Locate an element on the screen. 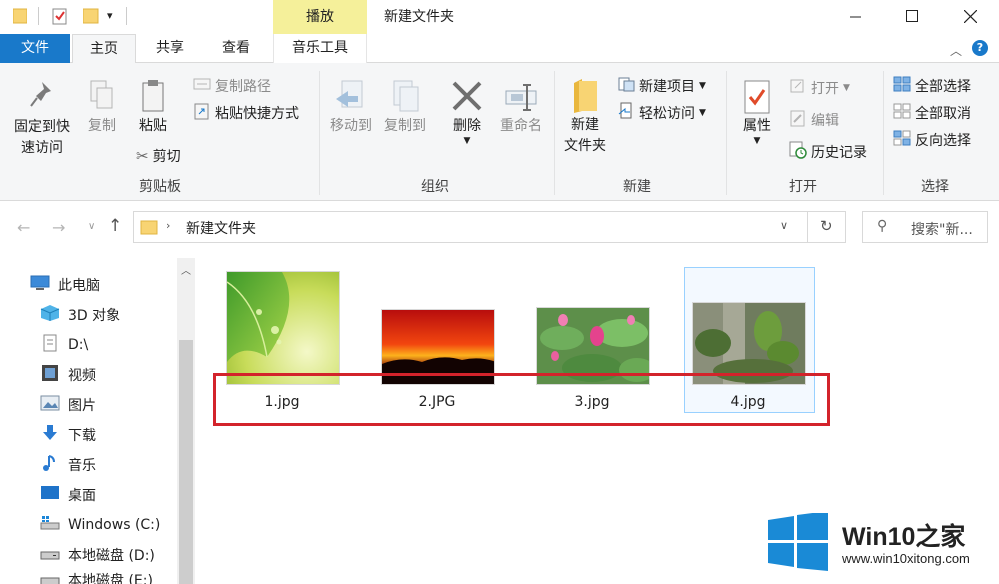 This screenshot has width=999, height=584. history-label: 历史记录 is located at coordinates (839, 153).